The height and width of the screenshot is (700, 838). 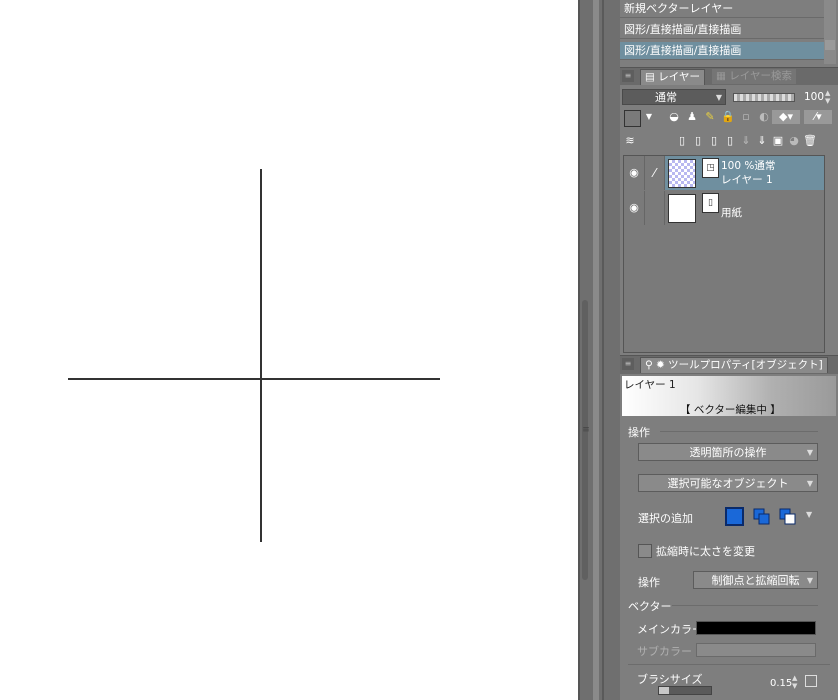 What do you see at coordinates (666, 97) in the screenshot?
I see `blend-mode-value: 通常` at bounding box center [666, 97].